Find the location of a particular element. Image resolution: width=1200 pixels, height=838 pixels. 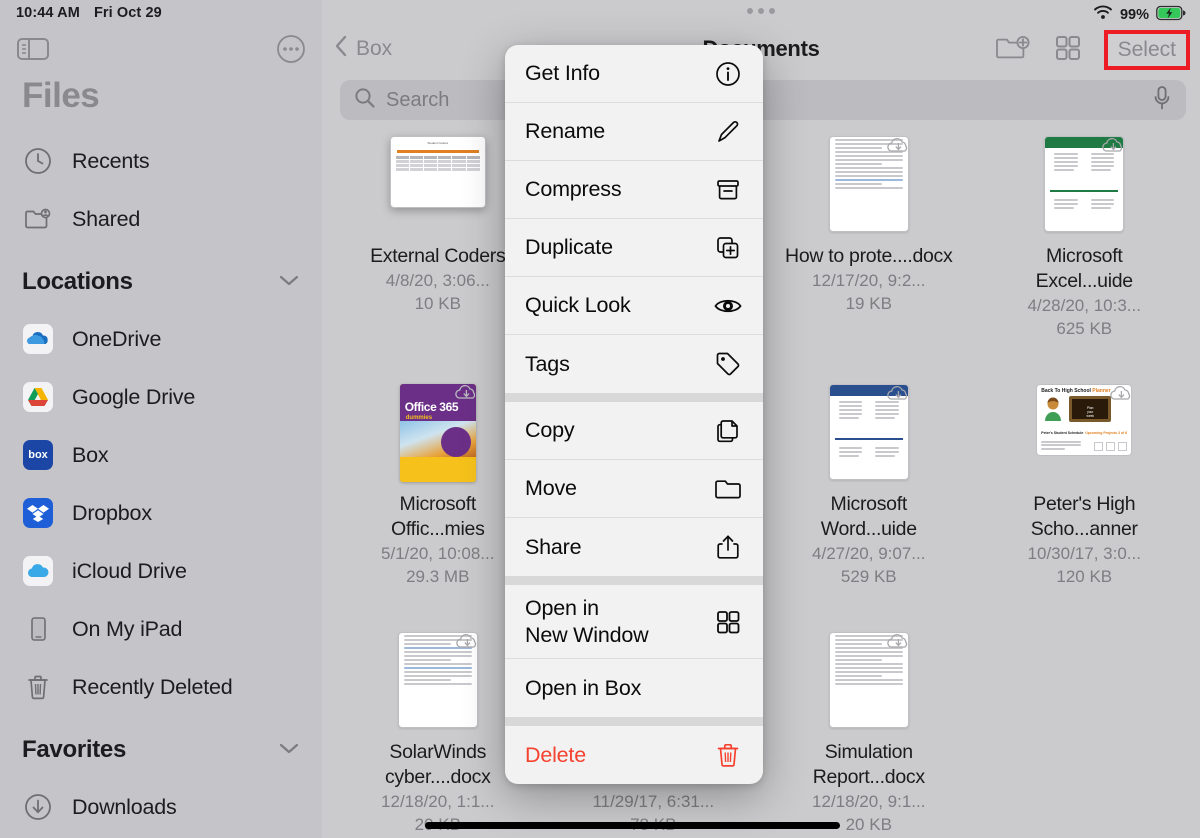

tag-icon is located at coordinates (728, 364).